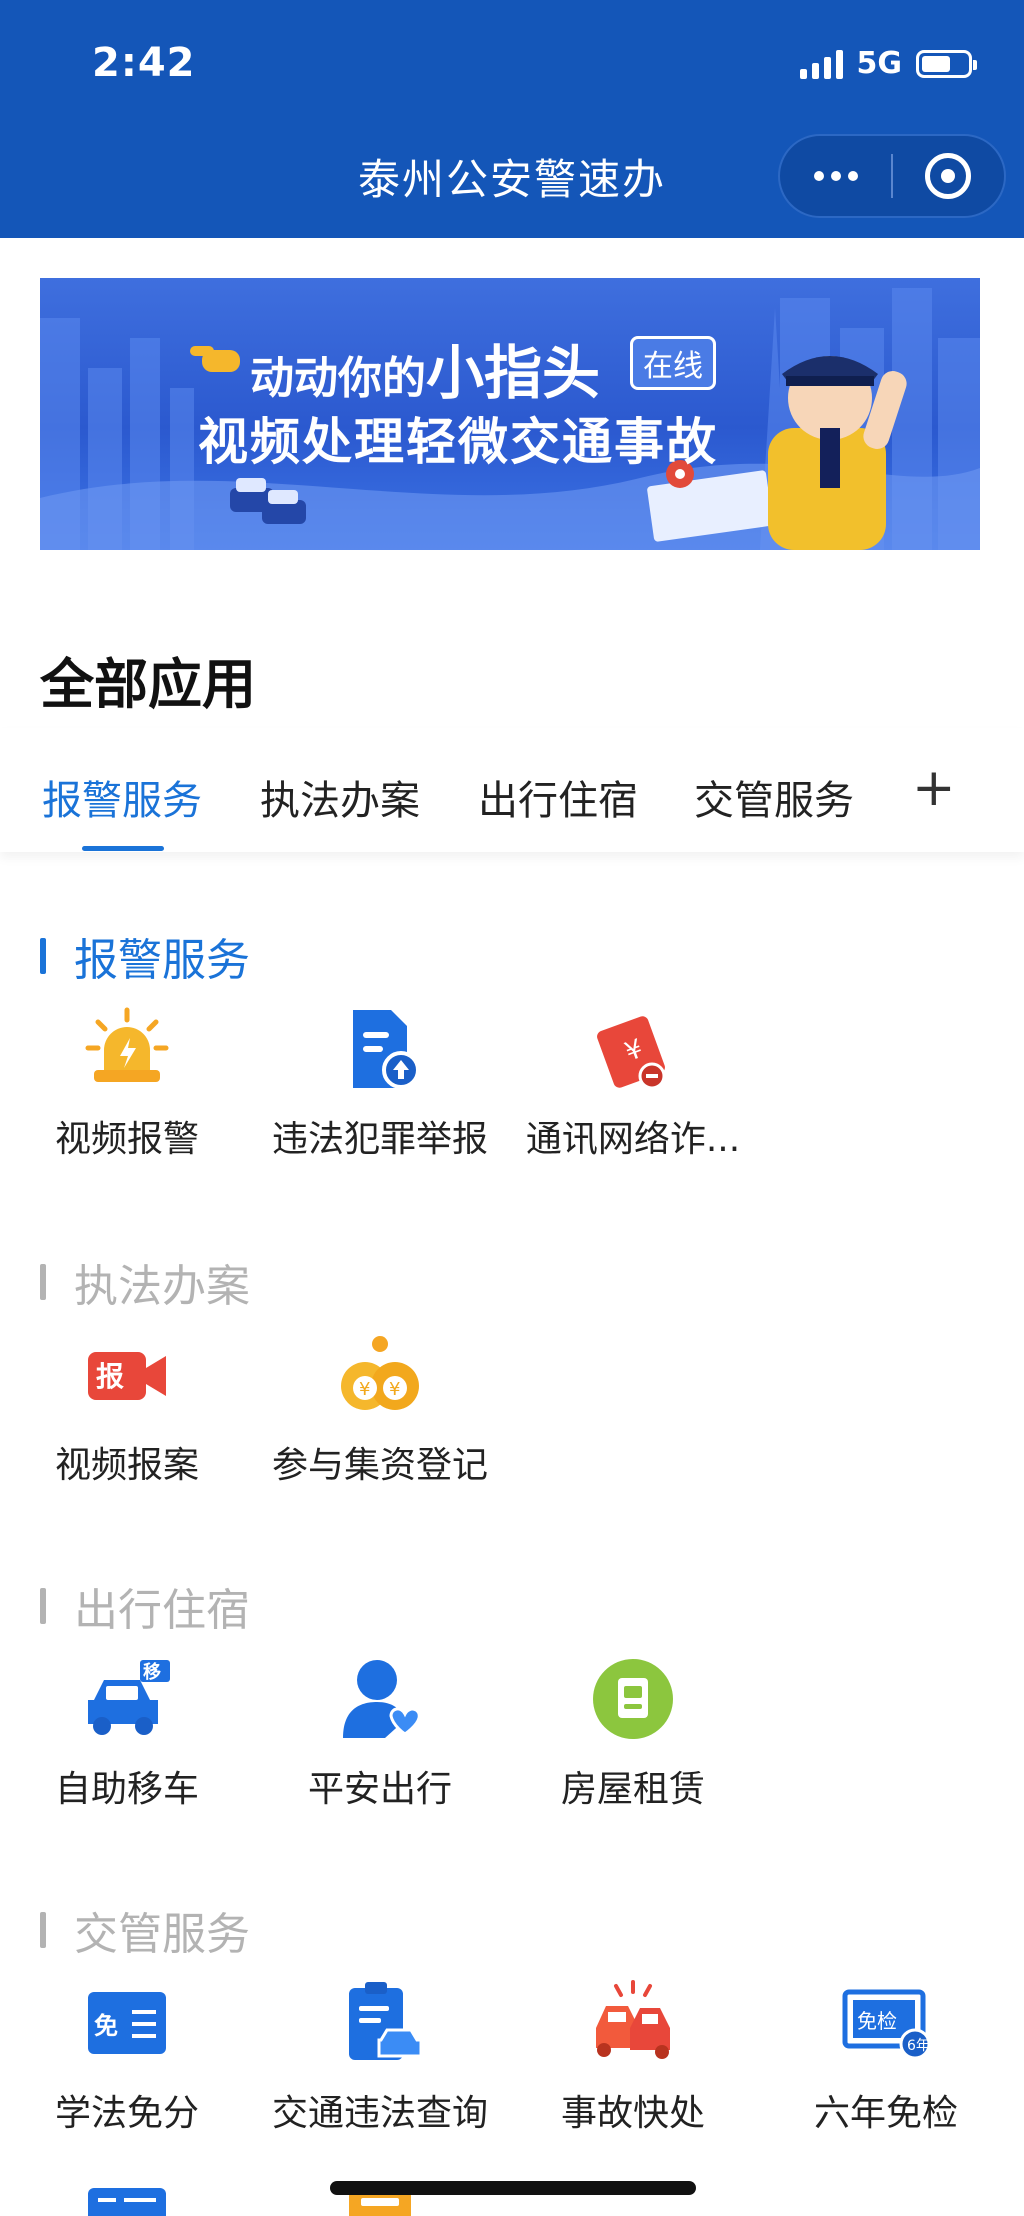  Describe the element at coordinates (673, 363) in the screenshot. I see `banner-online-badge: 在线` at that location.